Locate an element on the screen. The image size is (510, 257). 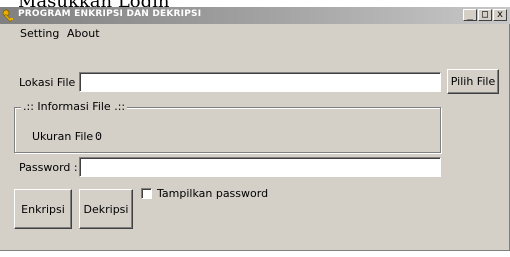
password-input is located at coordinates (260, 167).